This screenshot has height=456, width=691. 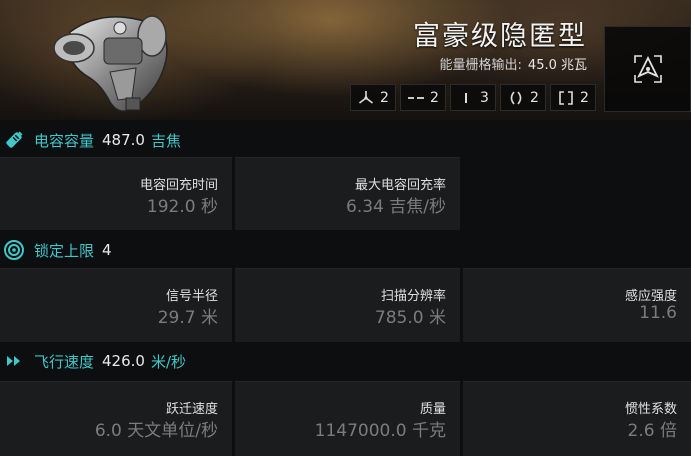 I want to click on low-slot-icon, so click(x=566, y=97).